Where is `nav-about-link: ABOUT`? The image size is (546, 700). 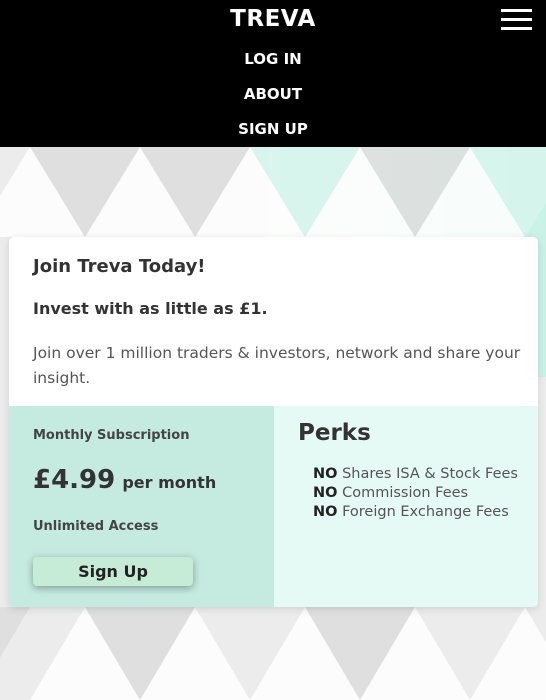 nav-about-link: ABOUT is located at coordinates (273, 94).